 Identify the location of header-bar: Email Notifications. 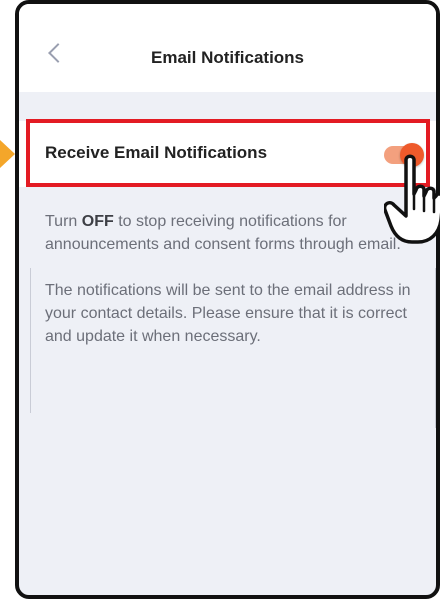
(227, 48).